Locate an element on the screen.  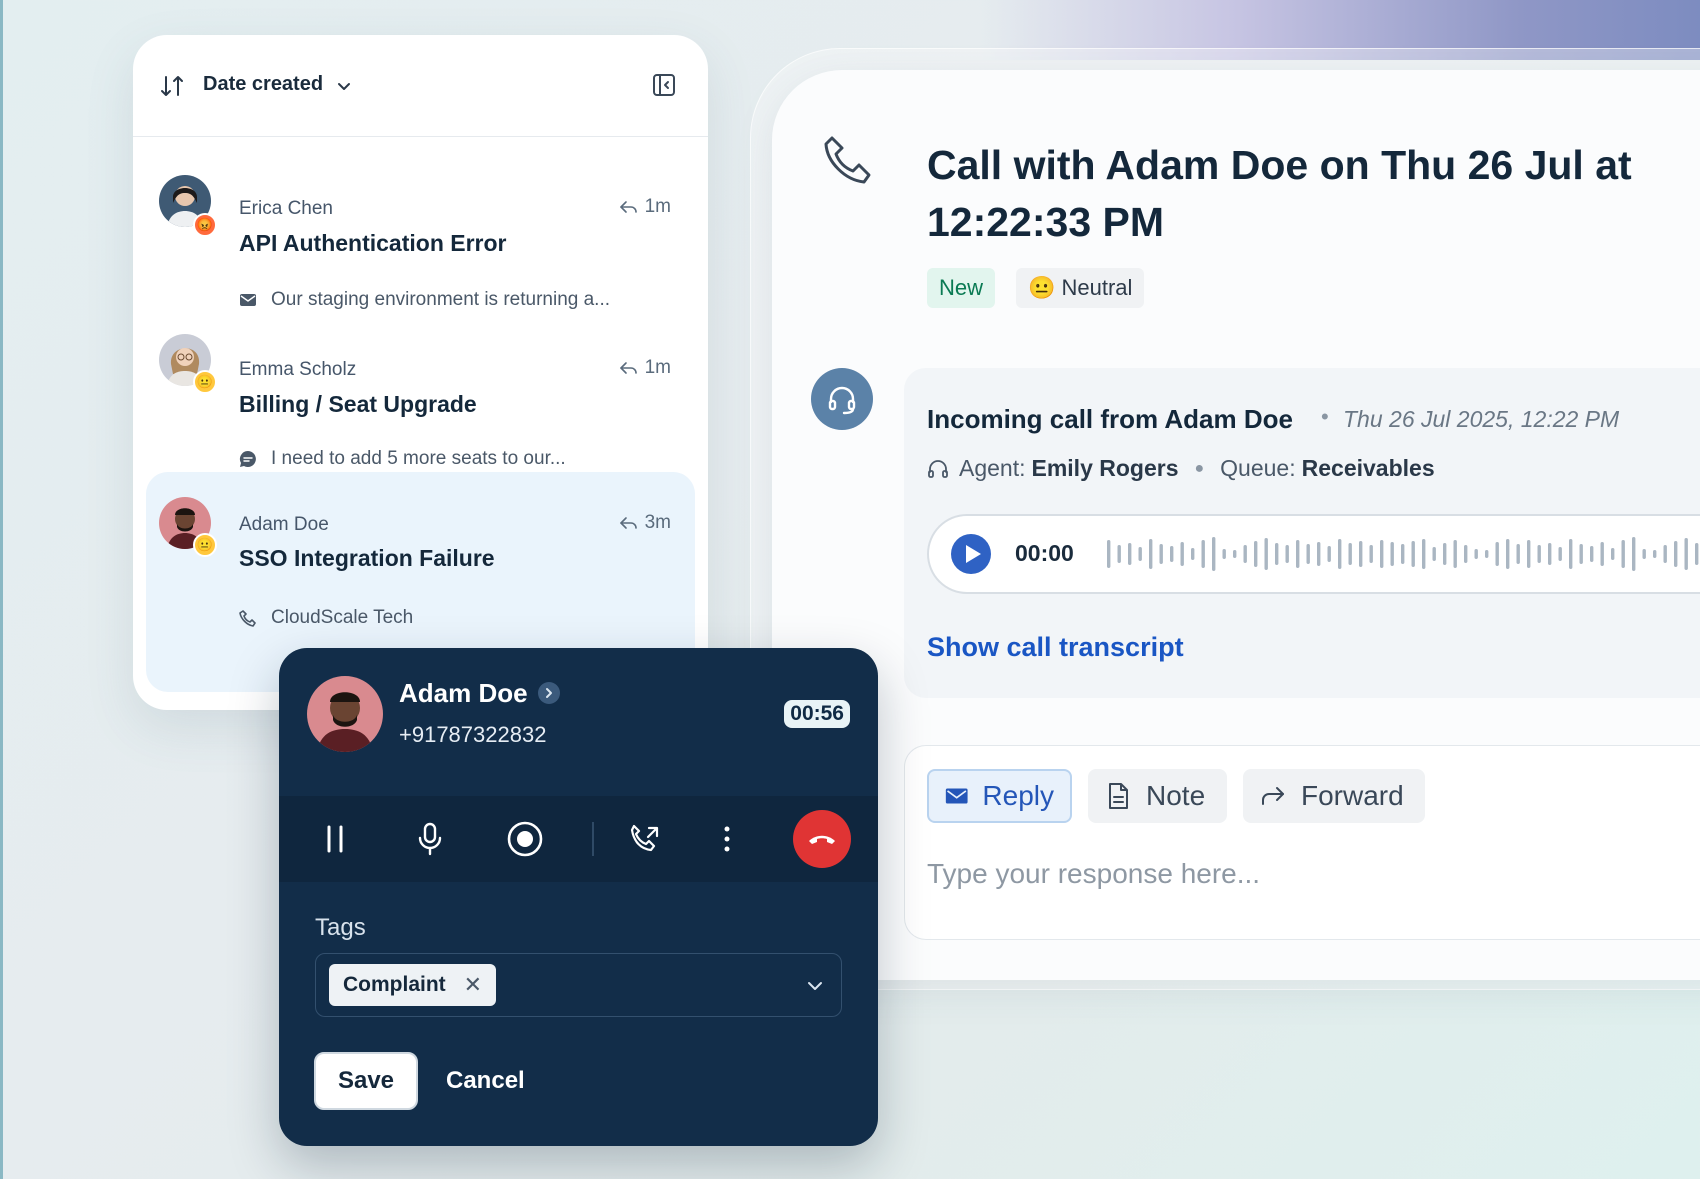
reply-tab: Reply is located at coordinates (999, 796).